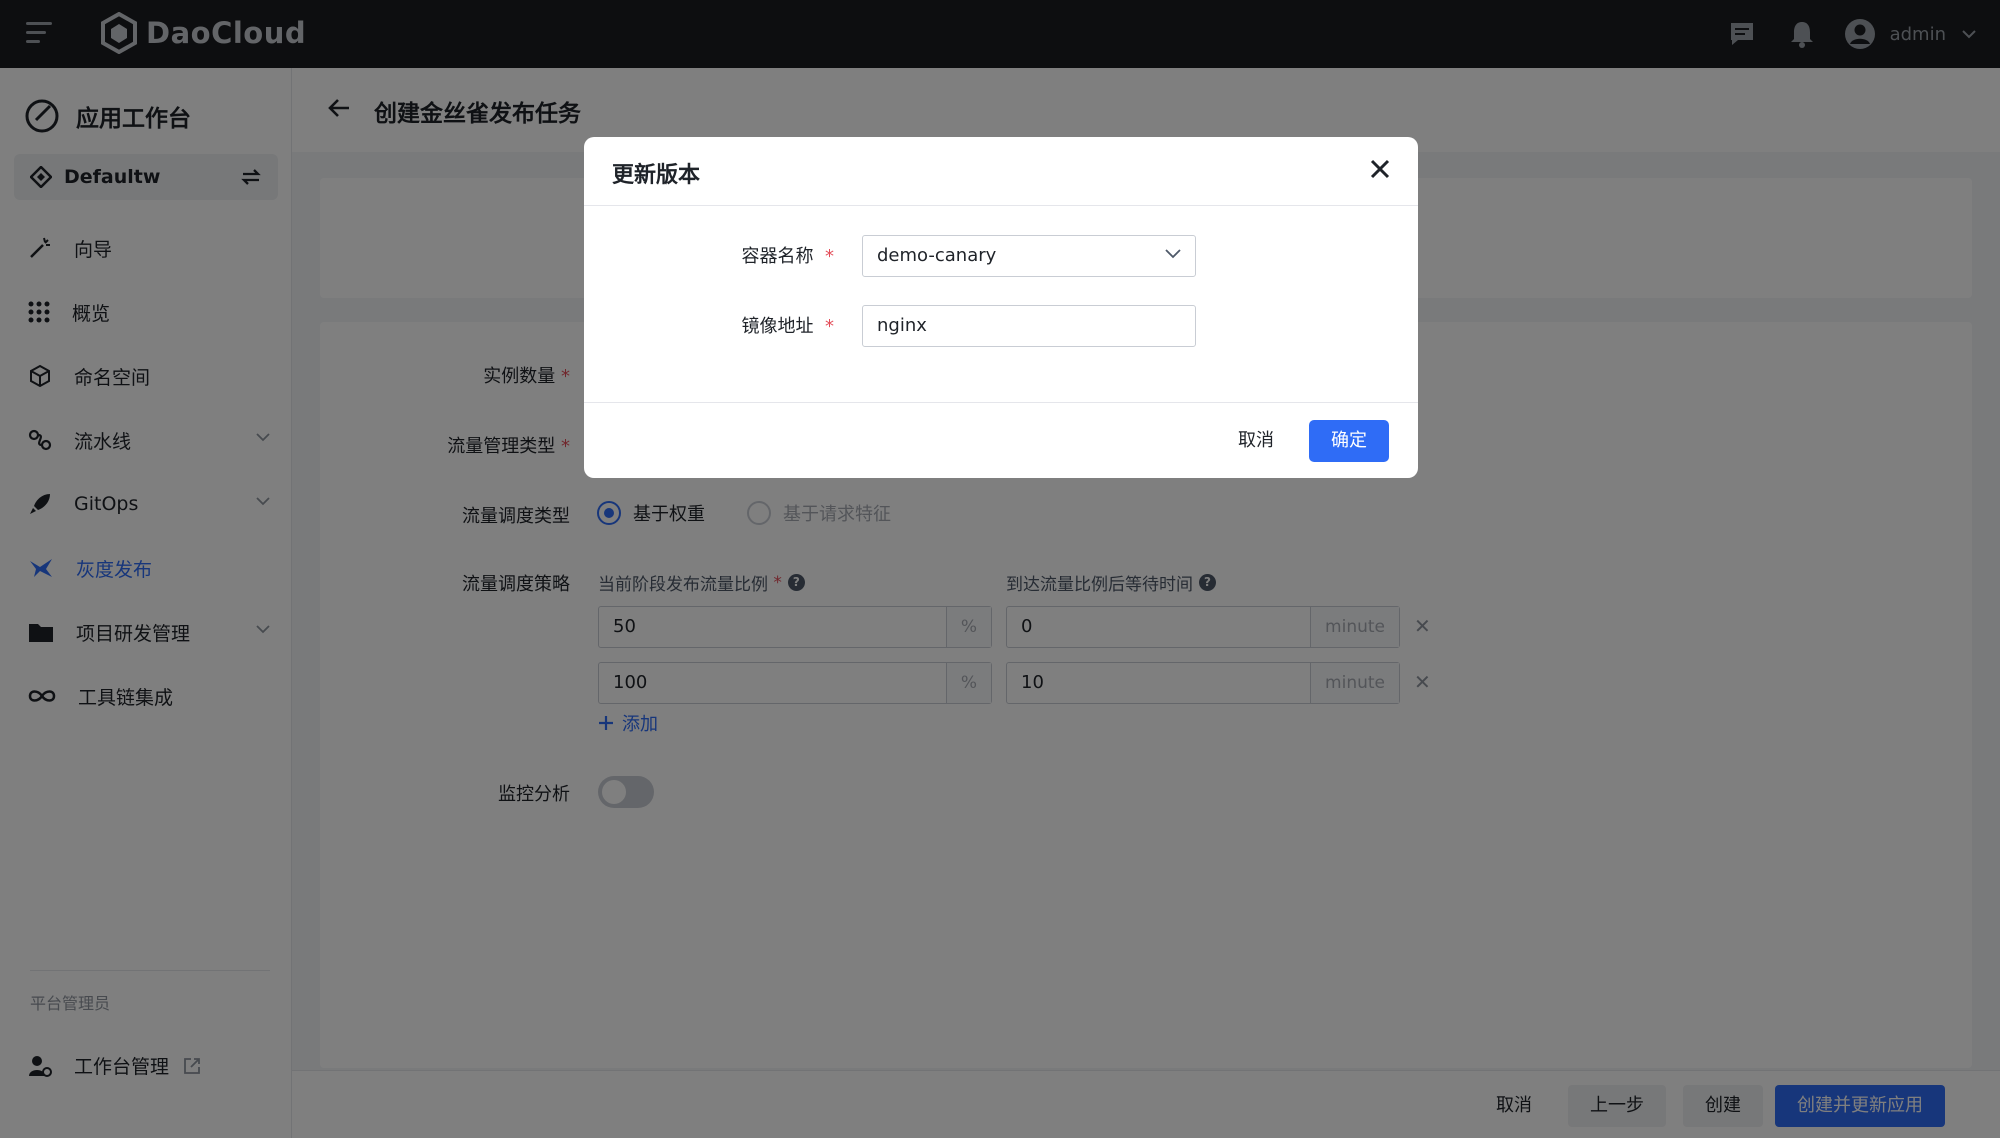 This screenshot has width=2000, height=1138. What do you see at coordinates (787, 256) in the screenshot?
I see `container-name-label: 容器名称 *` at bounding box center [787, 256].